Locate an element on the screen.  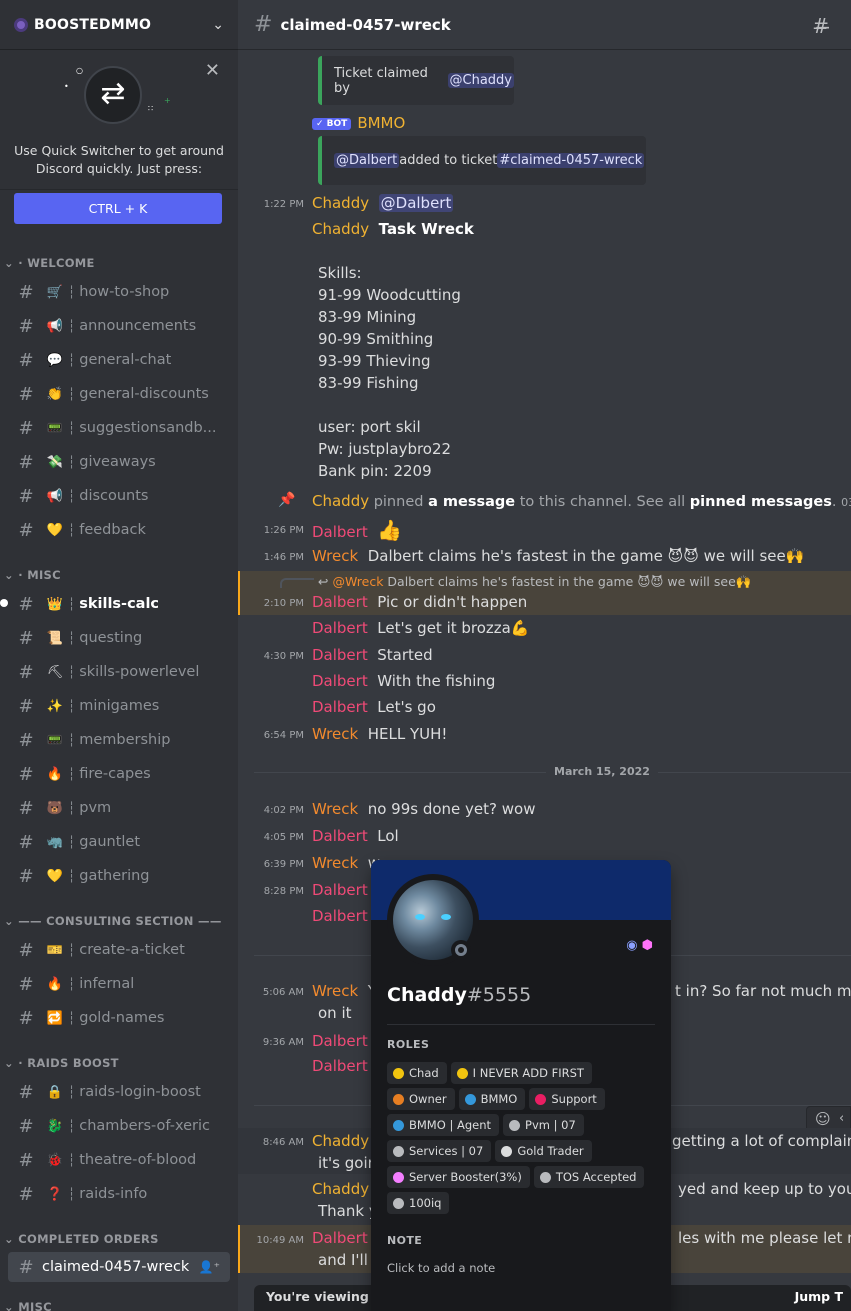
role-pill: Services | 07 is located at coordinates (439, 1151).